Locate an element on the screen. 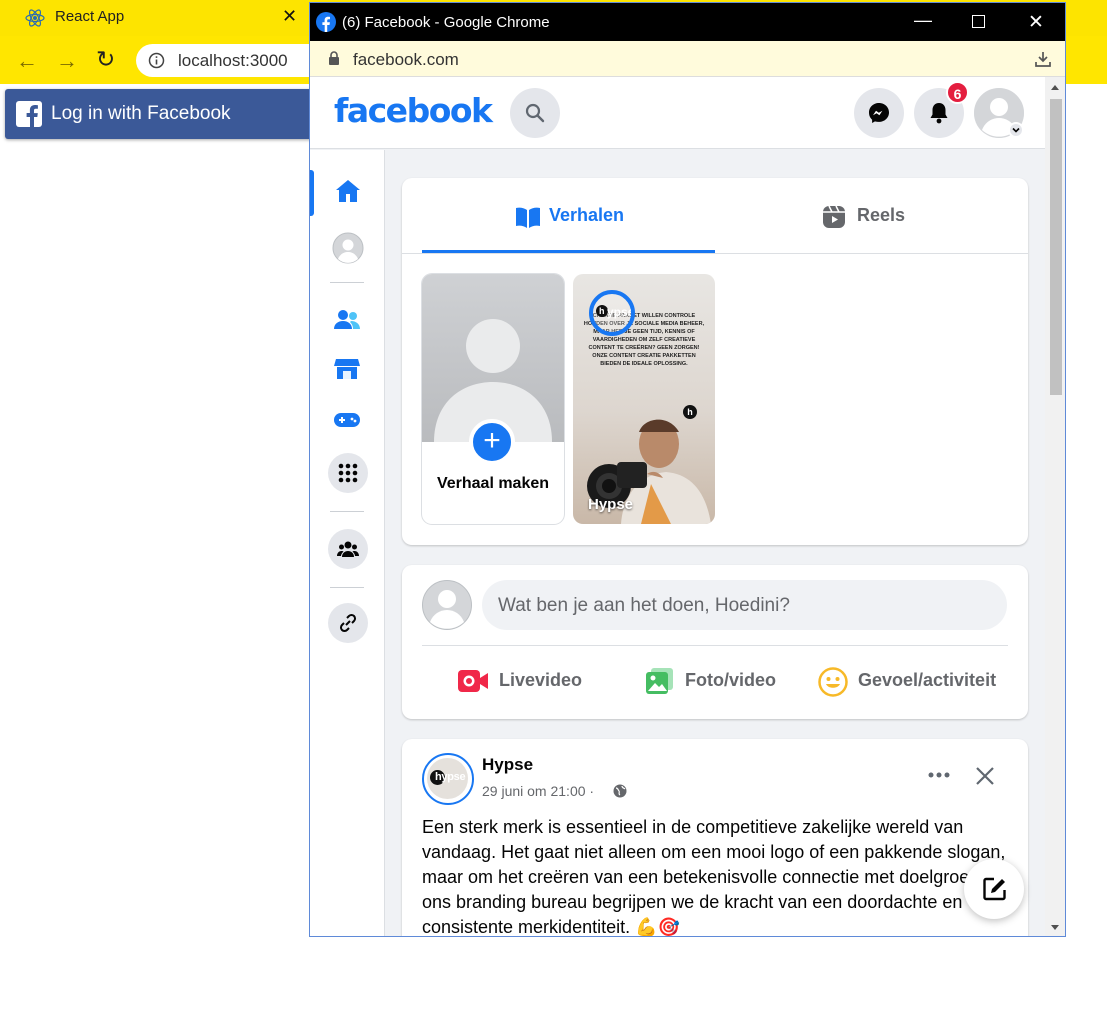 Image resolution: width=1107 pixels, height=1023 pixels. add-story-plus-icon: + is located at coordinates (492, 442).